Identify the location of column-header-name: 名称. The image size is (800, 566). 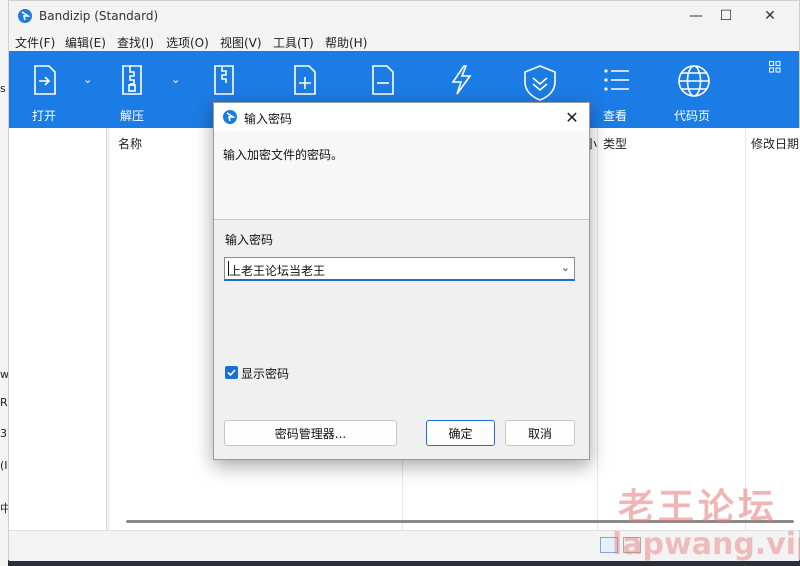
(130, 143).